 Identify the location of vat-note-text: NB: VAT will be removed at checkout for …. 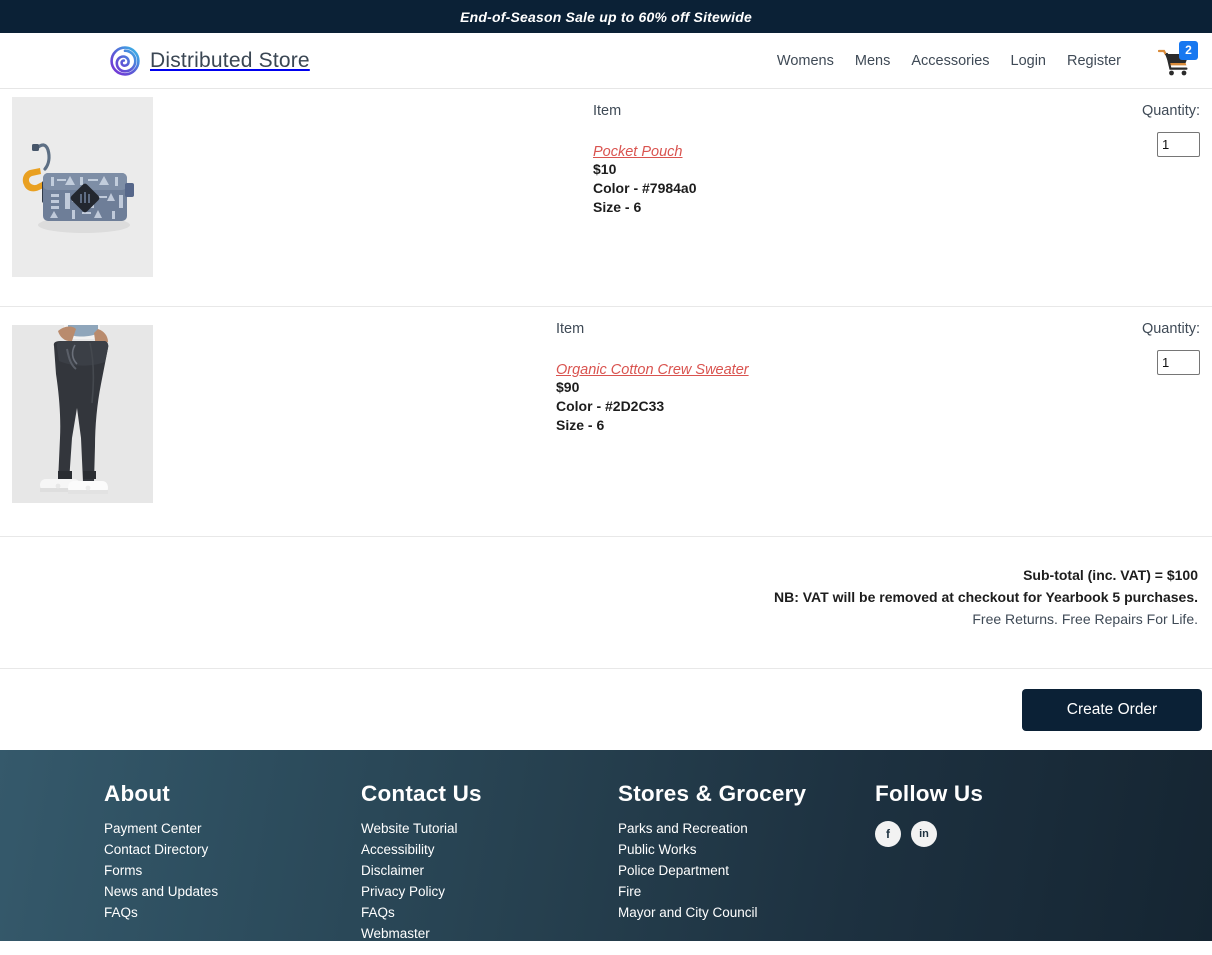
(985, 597).